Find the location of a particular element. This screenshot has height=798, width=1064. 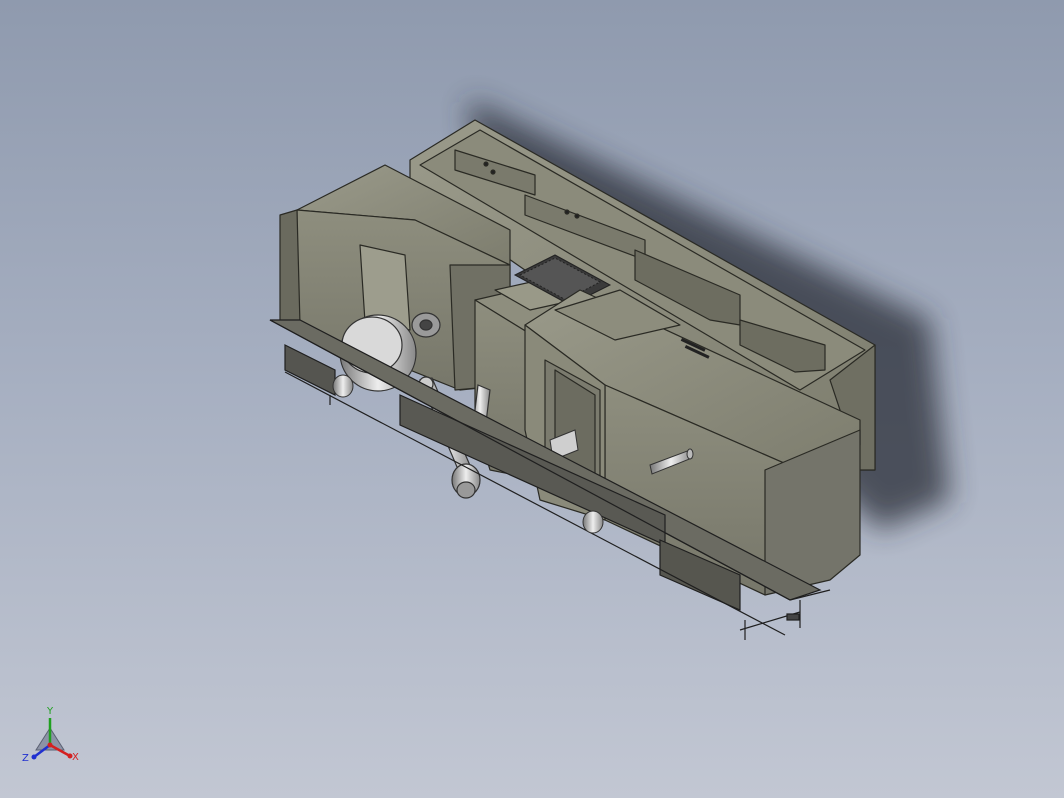

triad-origin is located at coordinates (50, 745).